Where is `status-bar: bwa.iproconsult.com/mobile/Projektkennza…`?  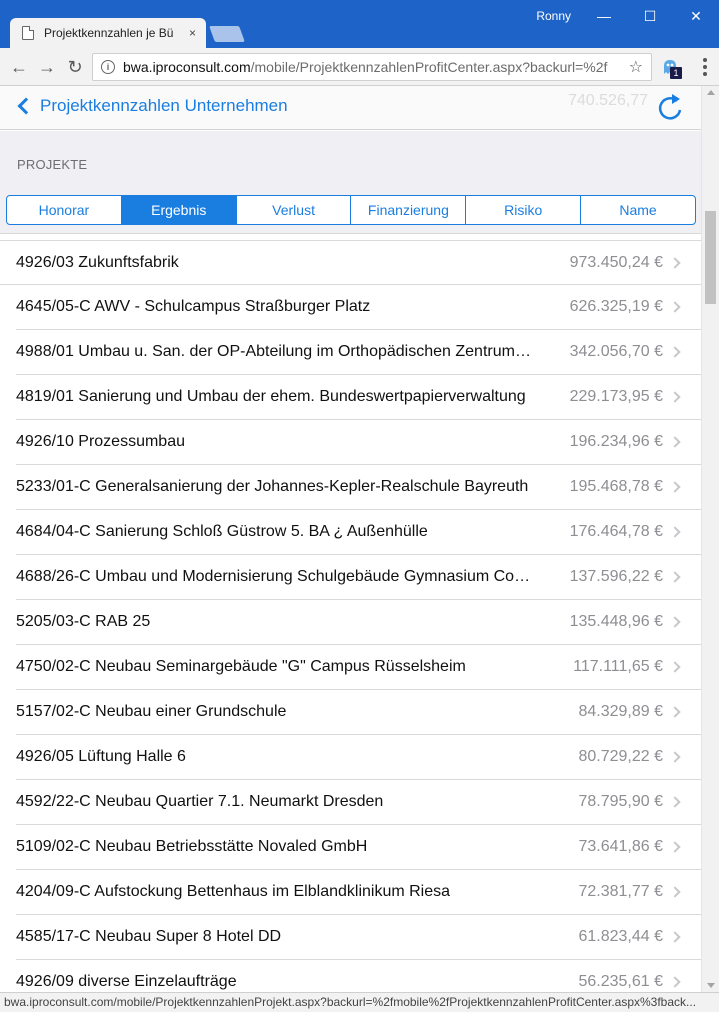 status-bar: bwa.iproconsult.com/mobile/Projektkennza… is located at coordinates (359, 1002).